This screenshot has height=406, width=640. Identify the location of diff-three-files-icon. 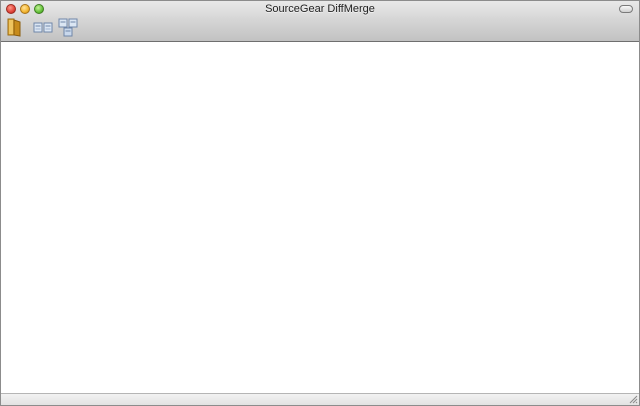
(68, 27).